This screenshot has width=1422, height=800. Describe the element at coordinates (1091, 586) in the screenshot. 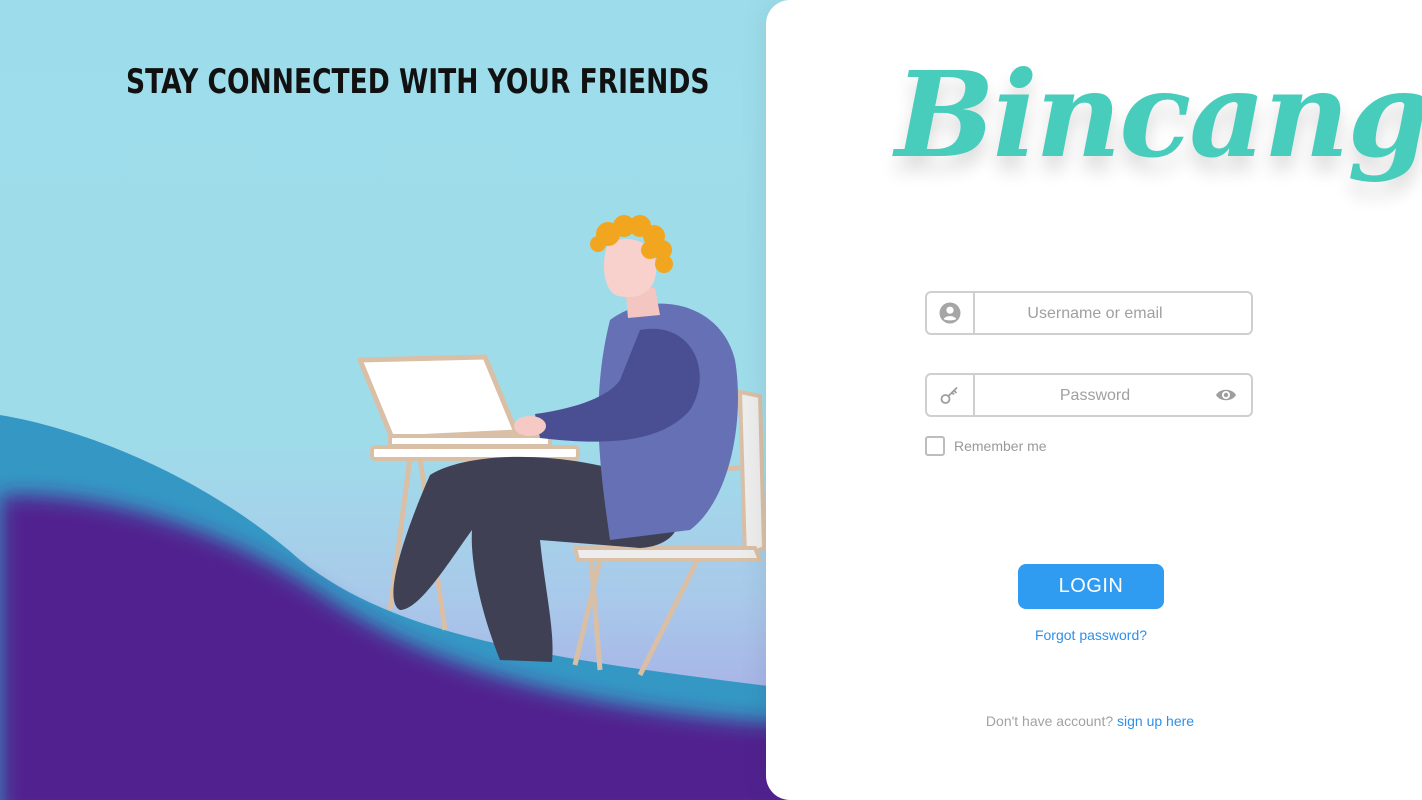

I see `login-button: LOGIN` at that location.